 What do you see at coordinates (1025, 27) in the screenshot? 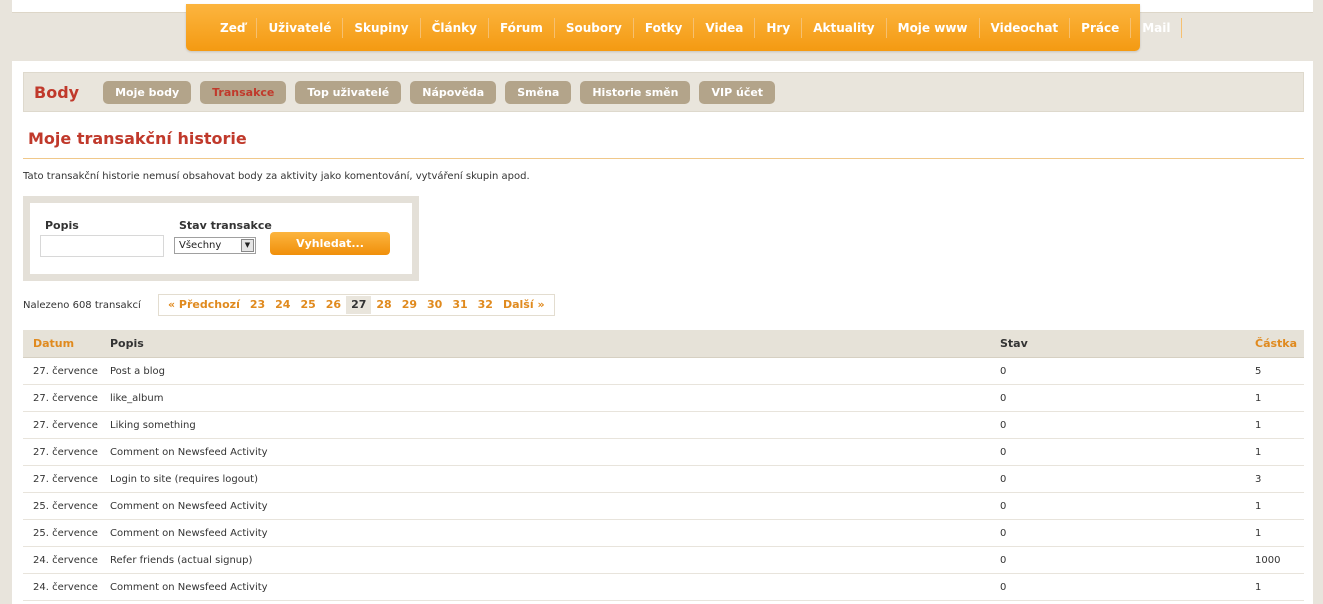
I see `nav-item: Videochat` at bounding box center [1025, 27].